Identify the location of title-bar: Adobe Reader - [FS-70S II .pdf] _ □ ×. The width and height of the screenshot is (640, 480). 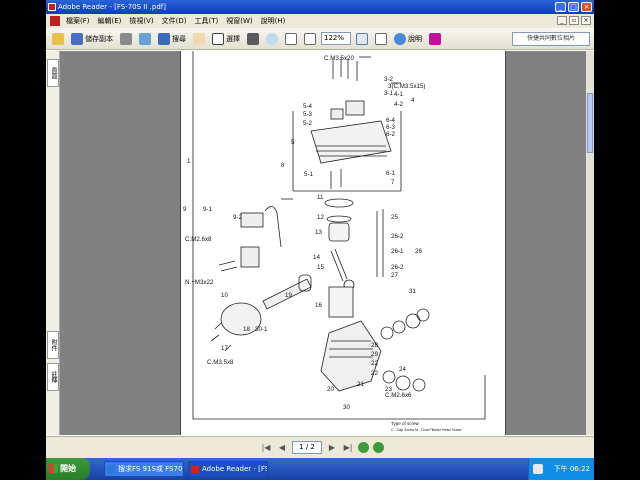
(320, 7).